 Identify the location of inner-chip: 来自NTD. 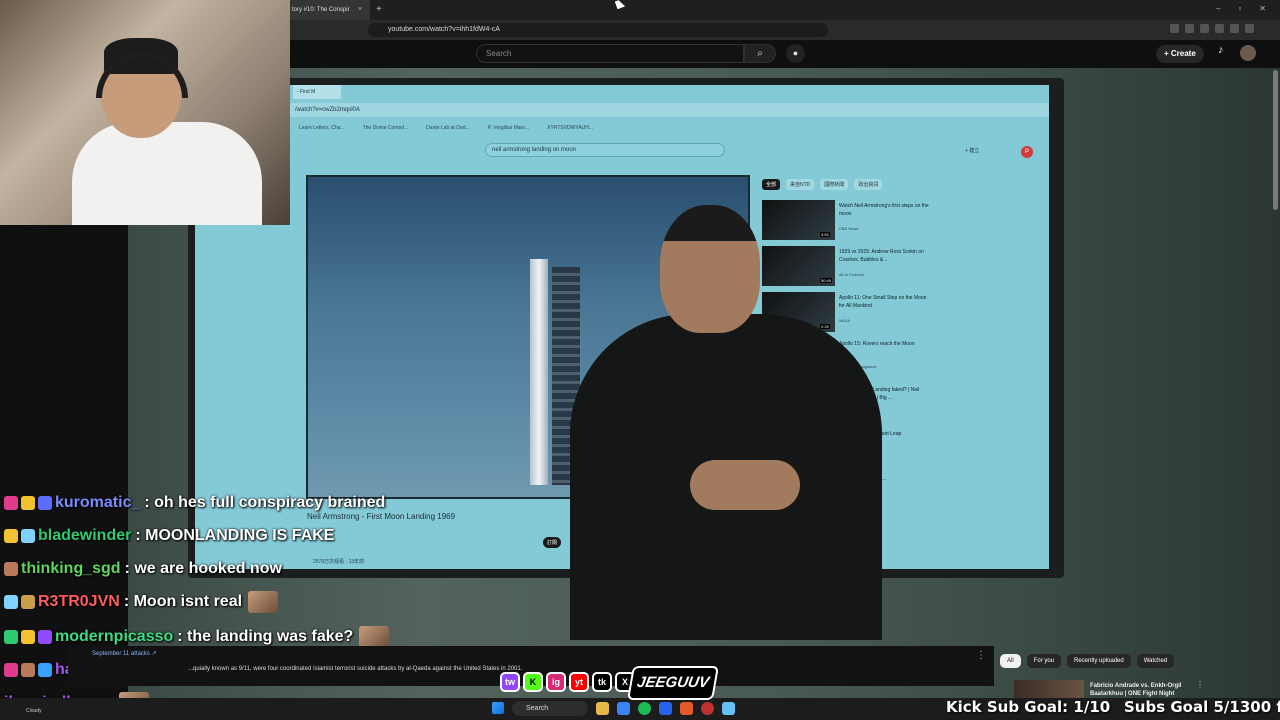
(800, 184).